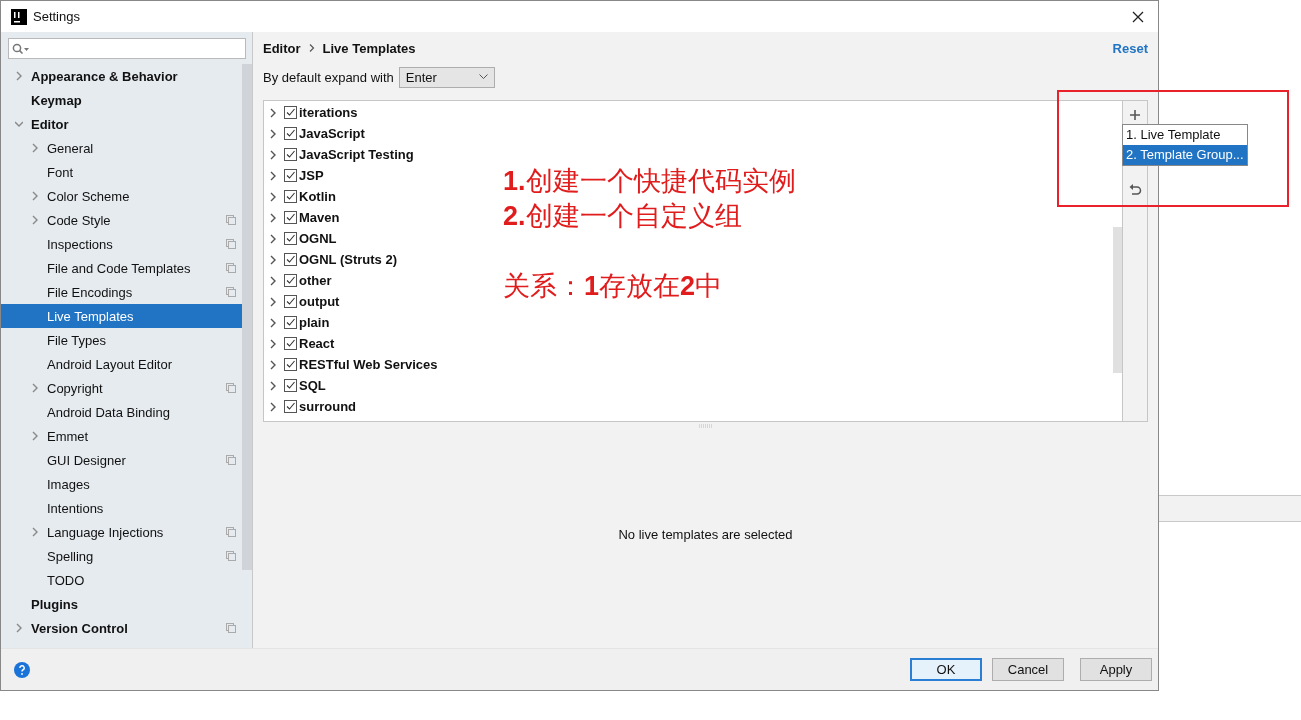  Describe the element at coordinates (1135, 115) in the screenshot. I see `add-icon` at that location.